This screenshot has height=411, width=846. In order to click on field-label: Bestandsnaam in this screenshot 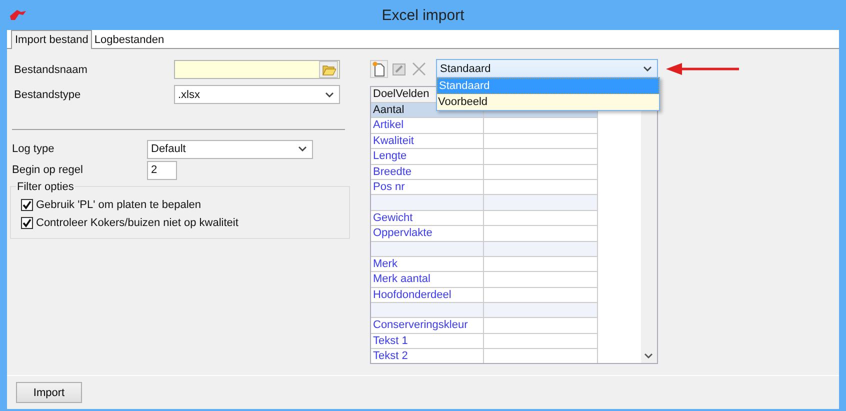, I will do `click(51, 70)`.